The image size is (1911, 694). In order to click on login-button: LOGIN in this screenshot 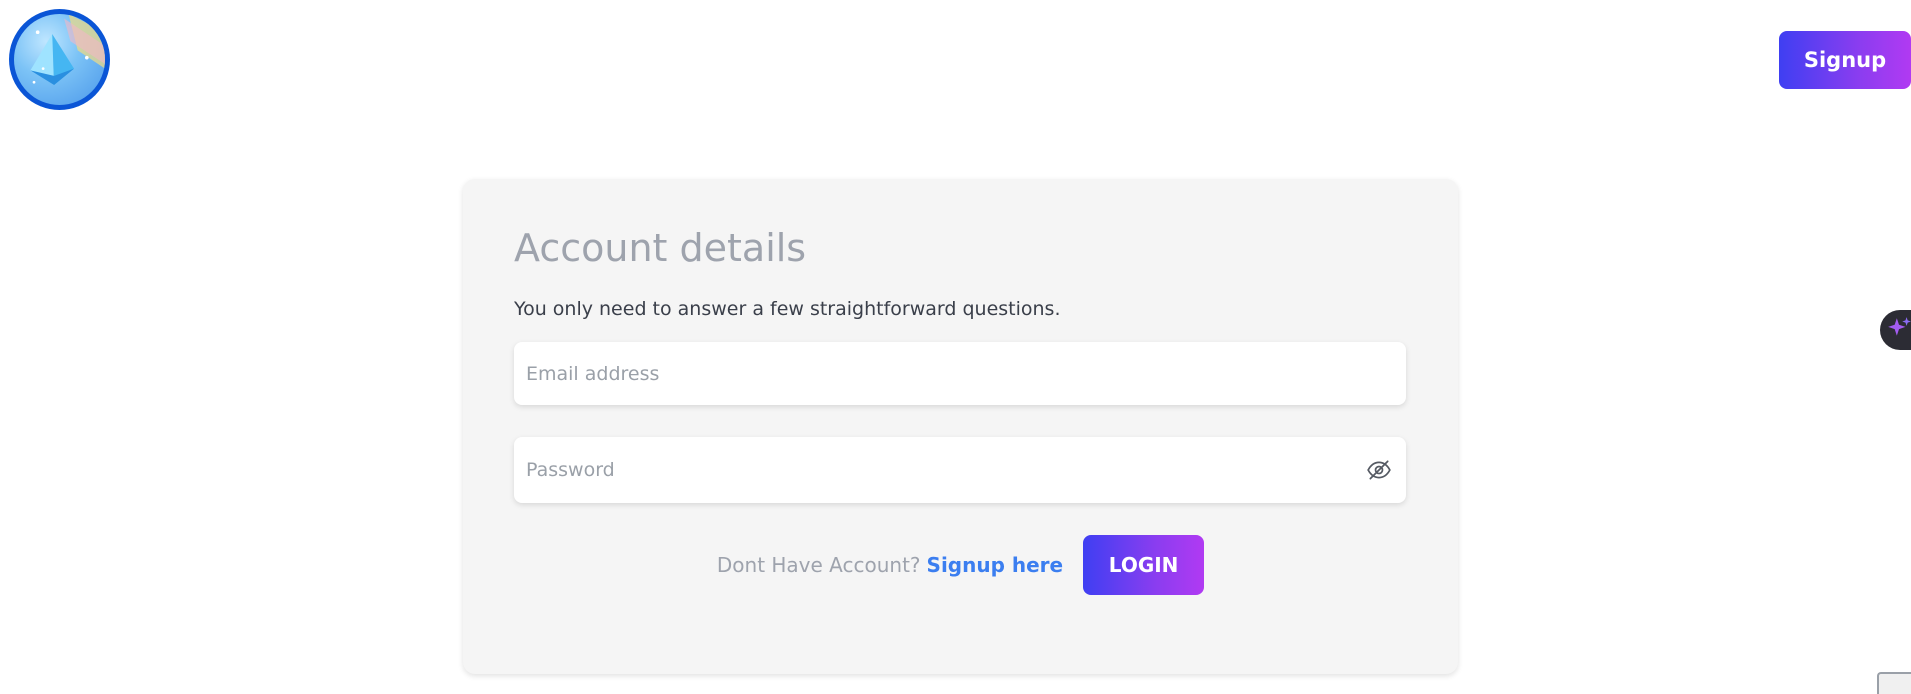, I will do `click(1144, 565)`.